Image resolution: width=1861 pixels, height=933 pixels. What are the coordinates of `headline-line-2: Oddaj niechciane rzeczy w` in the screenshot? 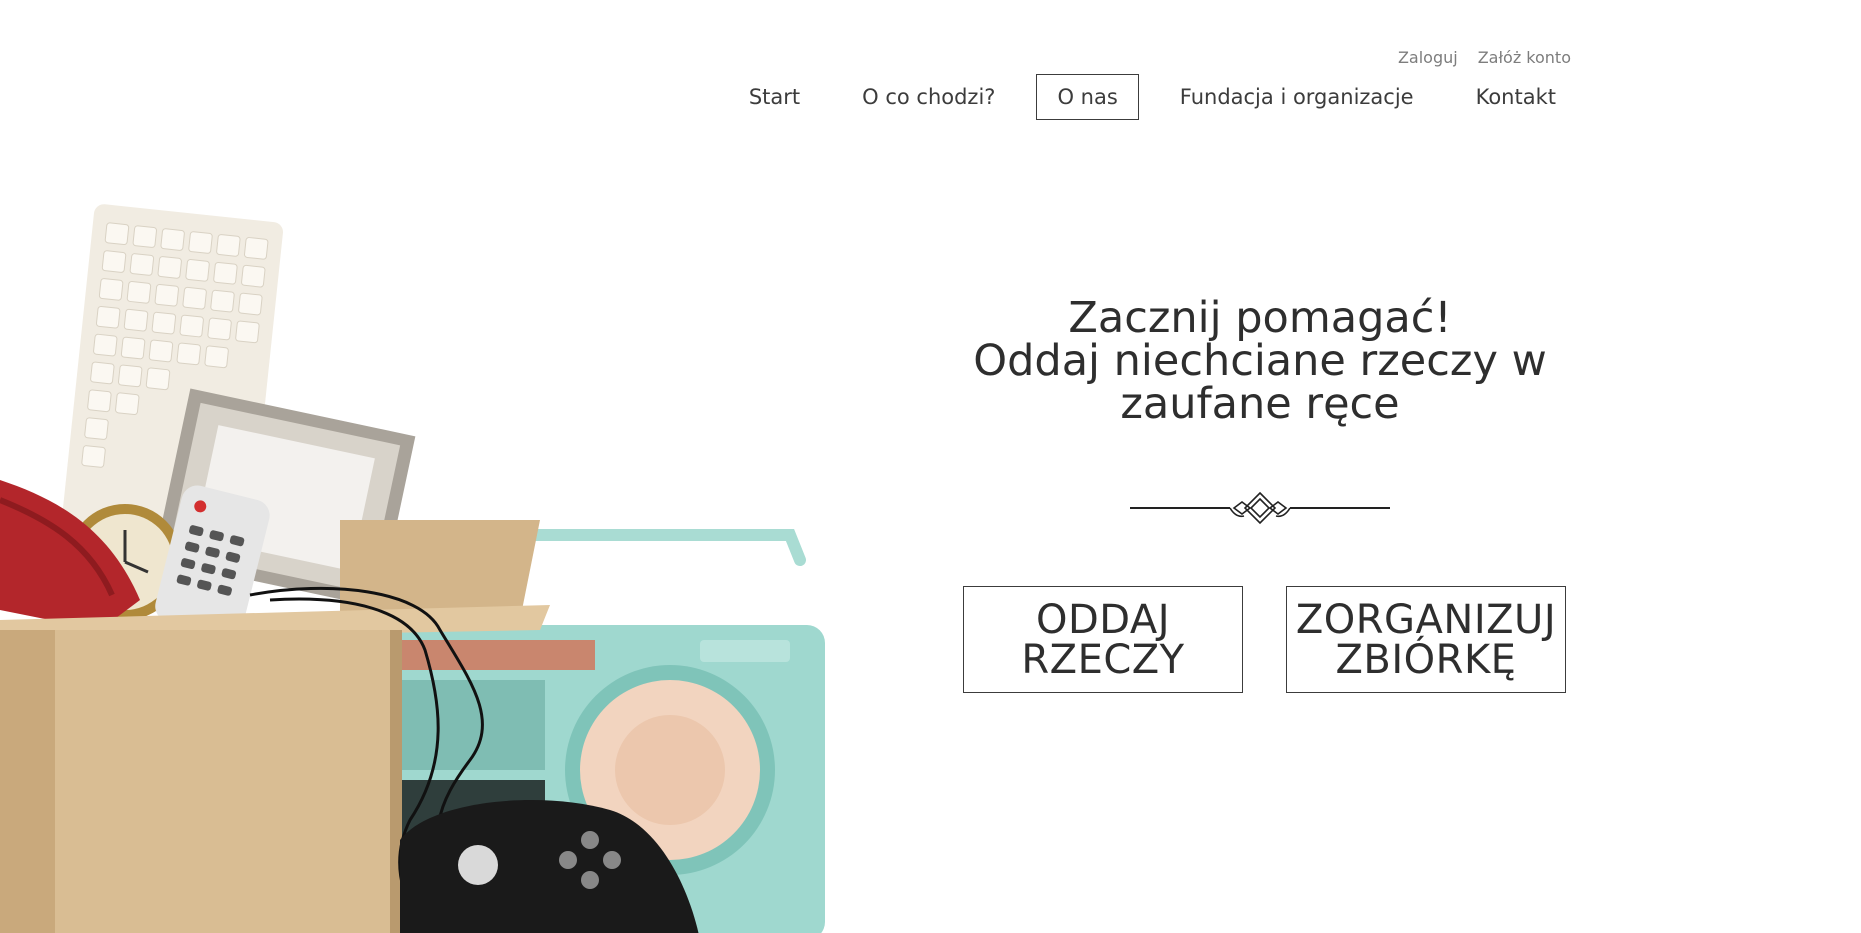 It's located at (1260, 361).